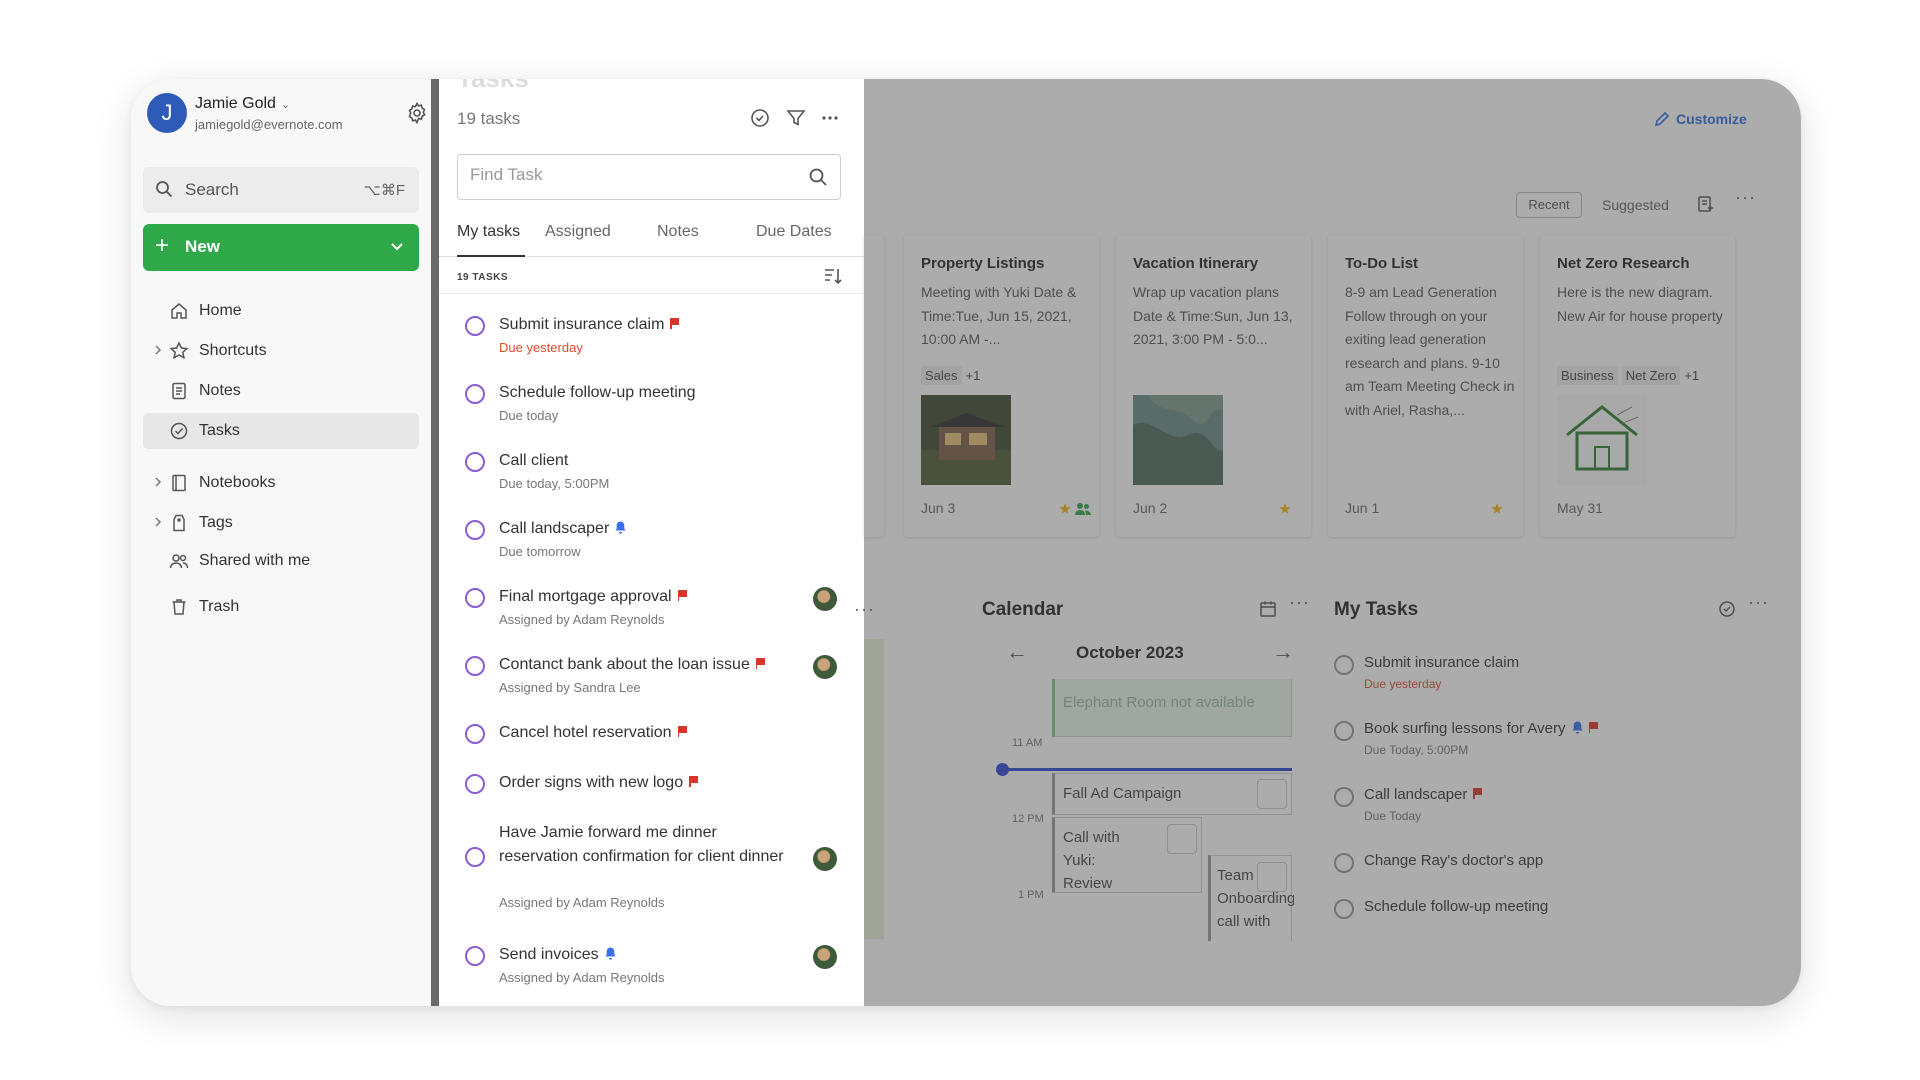 This screenshot has width=1920, height=1080. What do you see at coordinates (179, 483) in the screenshot?
I see `notebook-icon` at bounding box center [179, 483].